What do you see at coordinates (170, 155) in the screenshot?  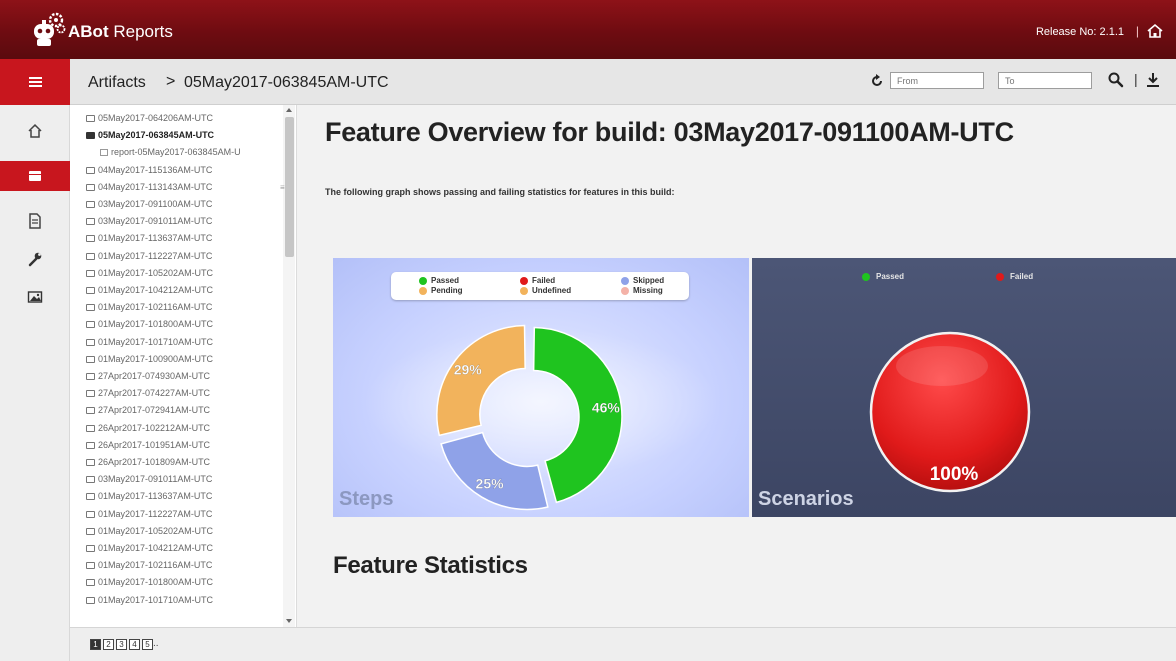 I see `tree-report-file: report-05May2017-063845AM-U` at bounding box center [170, 155].